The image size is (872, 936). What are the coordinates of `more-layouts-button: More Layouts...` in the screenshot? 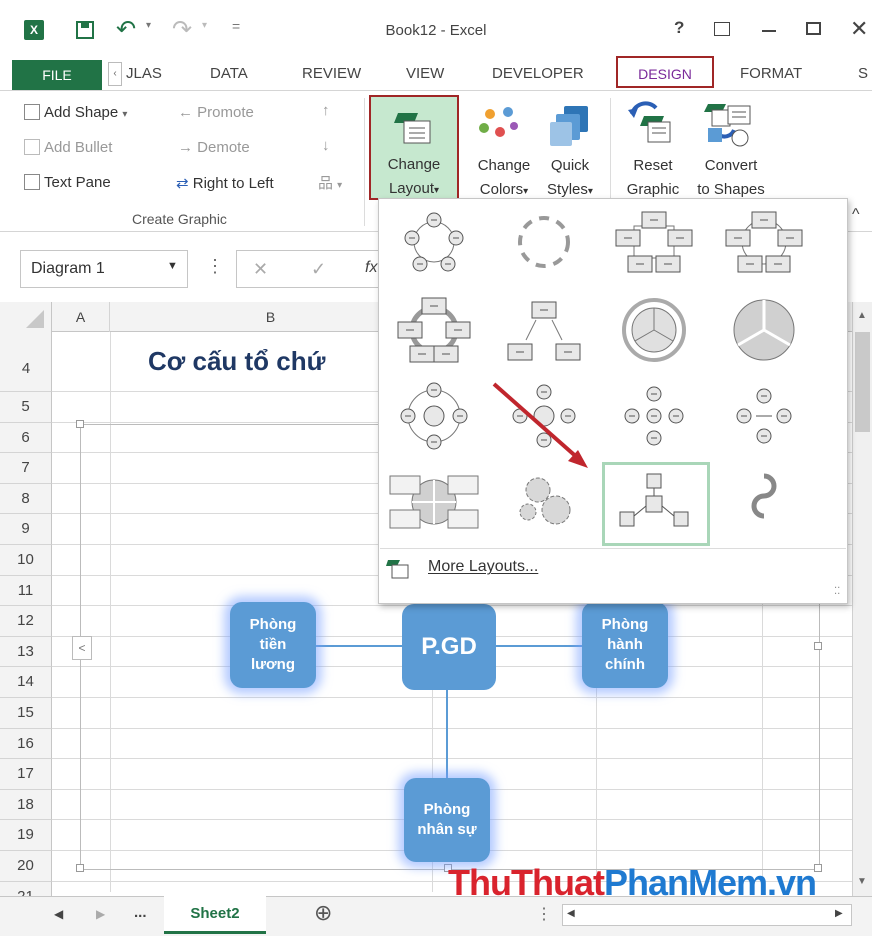 It's located at (615, 569).